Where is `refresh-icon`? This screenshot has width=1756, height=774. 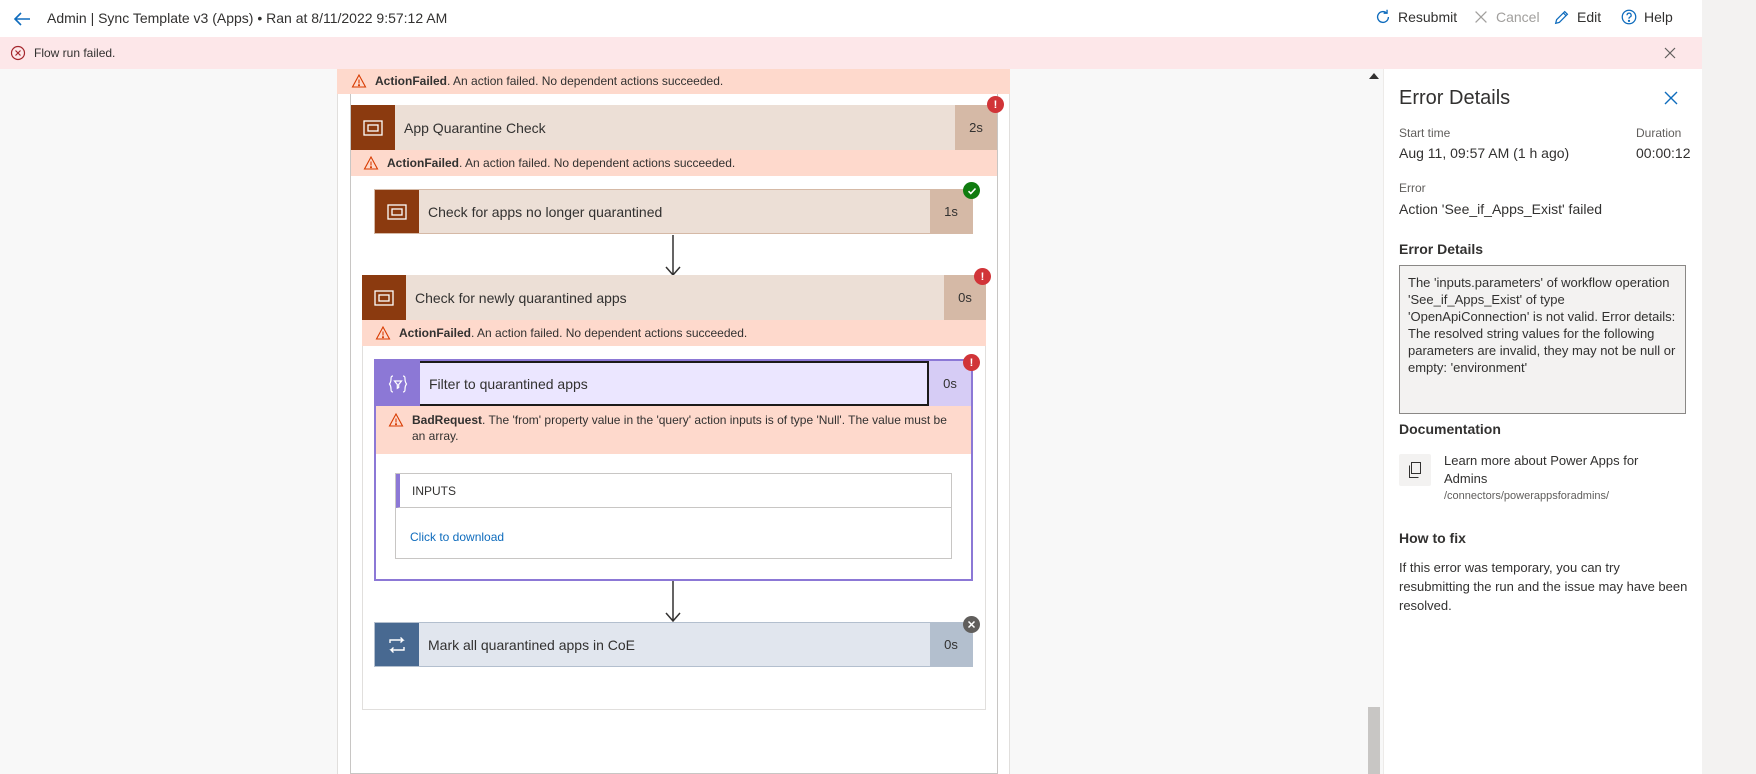 refresh-icon is located at coordinates (1383, 16).